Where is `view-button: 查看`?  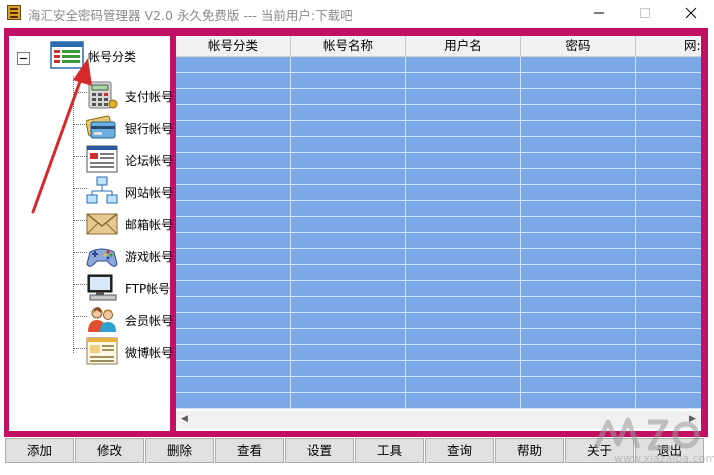 view-button: 查看 is located at coordinates (249, 450).